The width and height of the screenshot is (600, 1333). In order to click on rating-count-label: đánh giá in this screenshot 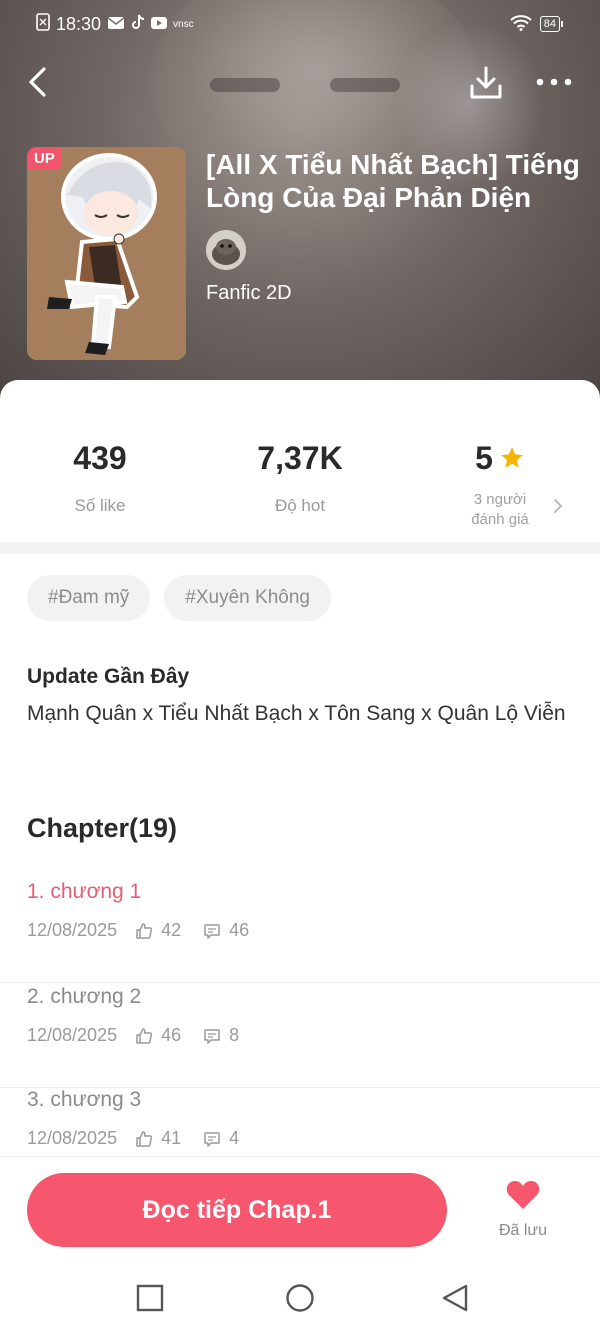, I will do `click(500, 519)`.